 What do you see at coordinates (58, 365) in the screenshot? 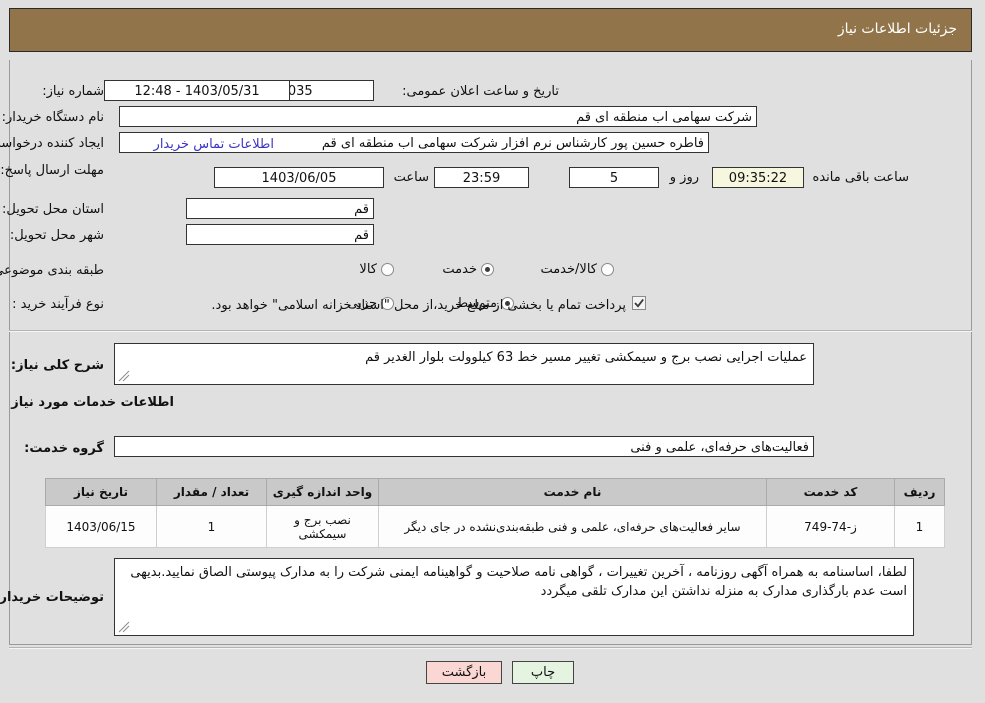
I see `description-label: شرح کلی نیاز:` at bounding box center [58, 365].